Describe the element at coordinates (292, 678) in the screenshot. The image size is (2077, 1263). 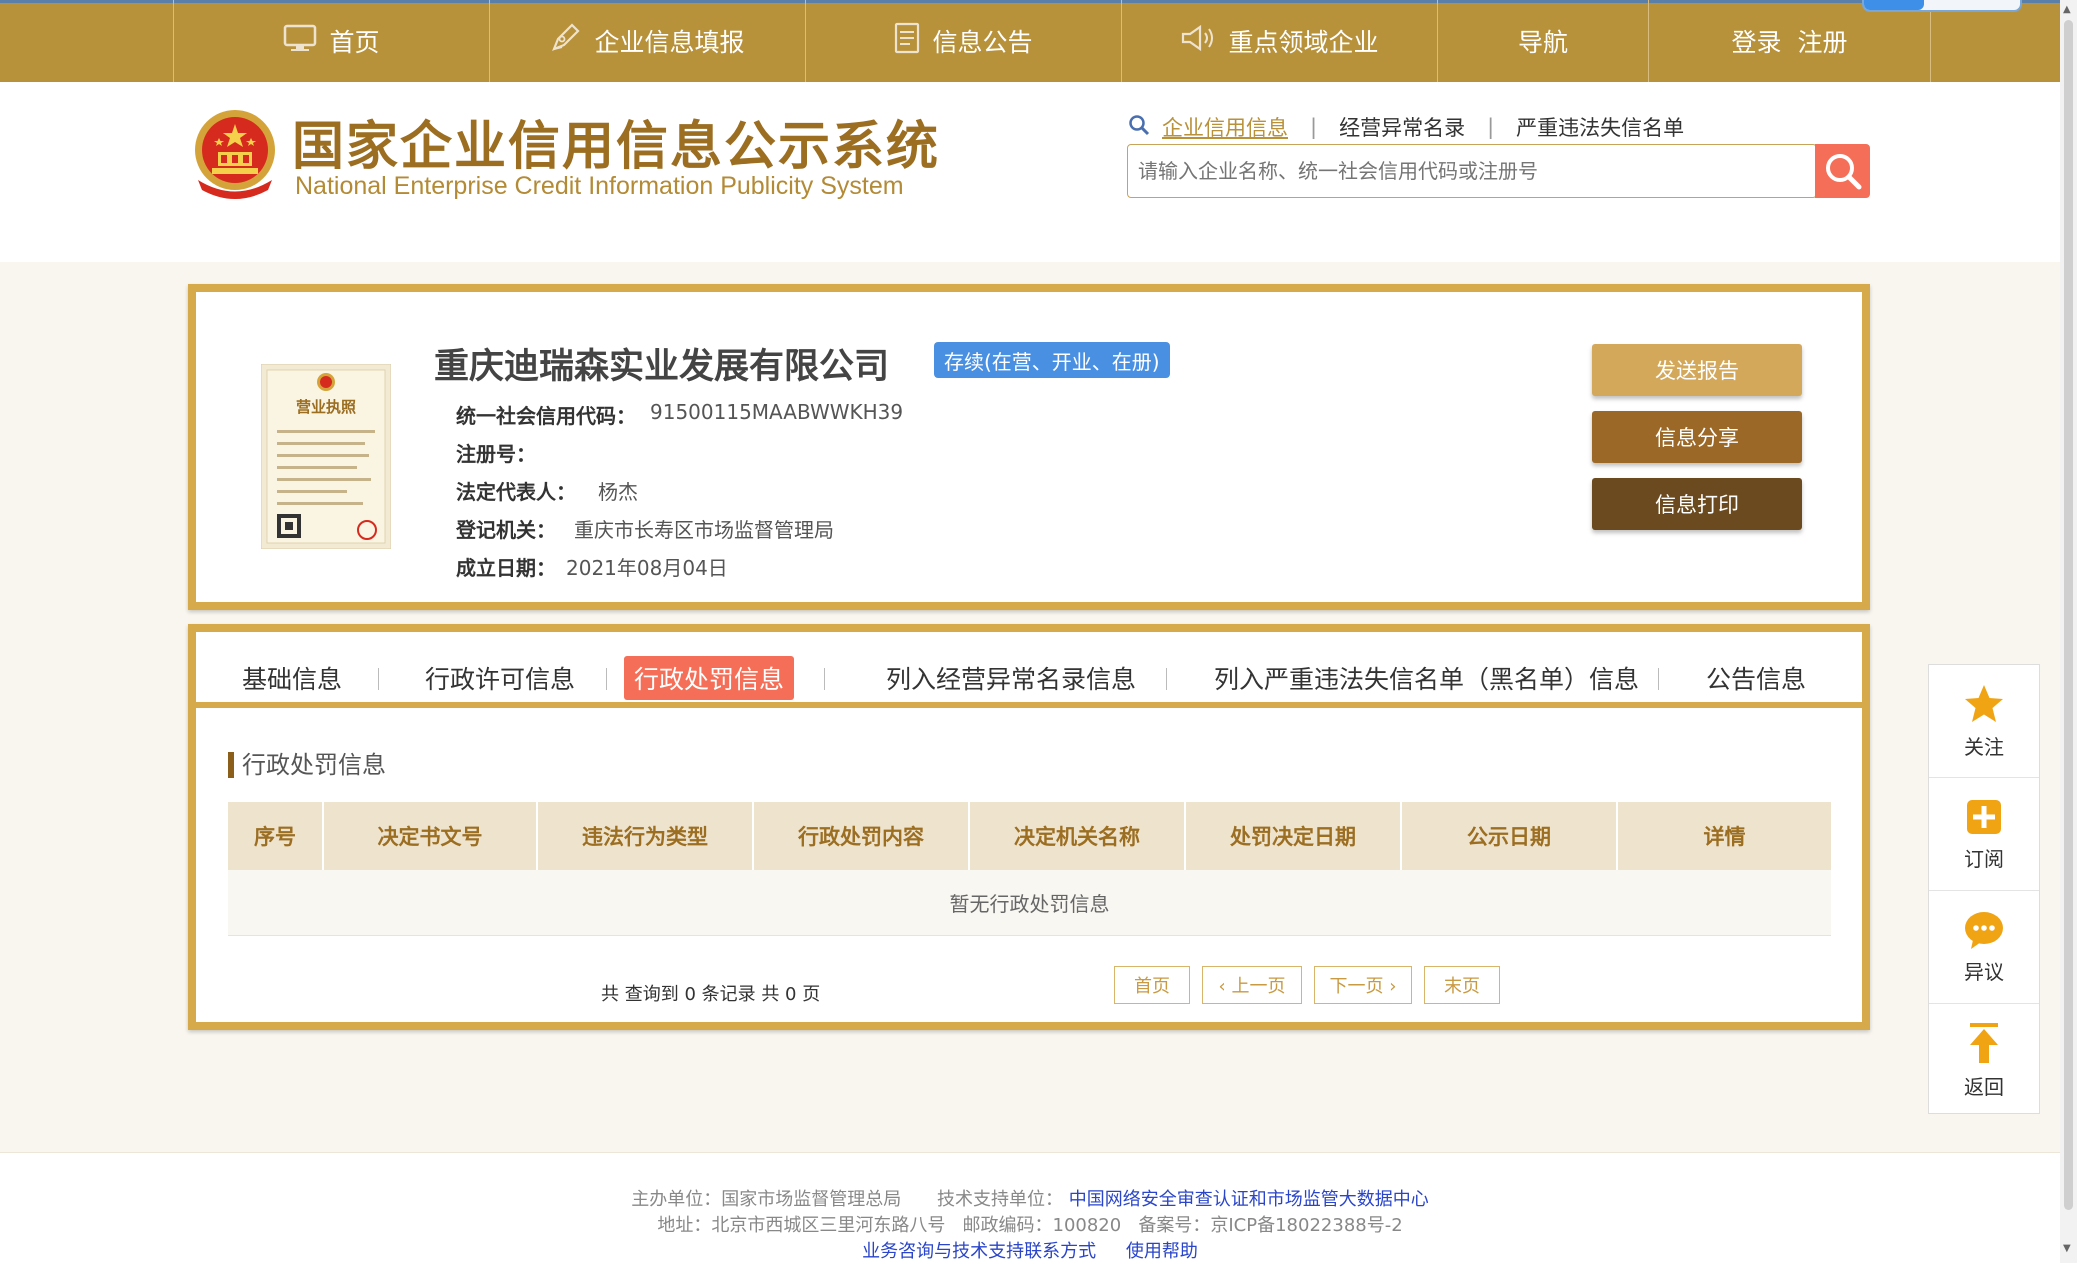
I see `tab-basic-info: 基础信息` at that location.